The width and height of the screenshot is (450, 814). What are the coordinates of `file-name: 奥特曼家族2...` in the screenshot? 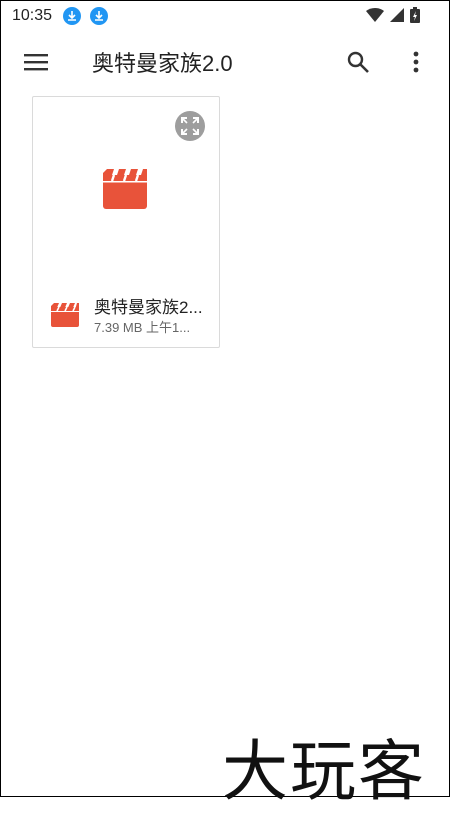 It's located at (148, 307).